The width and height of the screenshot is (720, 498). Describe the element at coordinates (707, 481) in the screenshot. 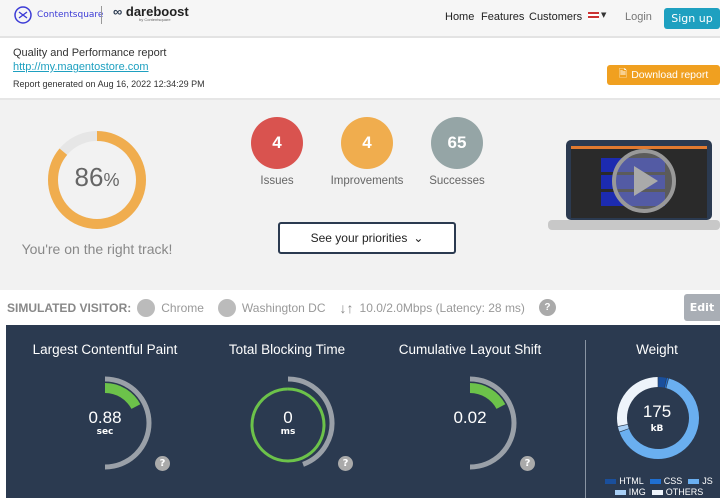

I see `legend-label: JS` at that location.